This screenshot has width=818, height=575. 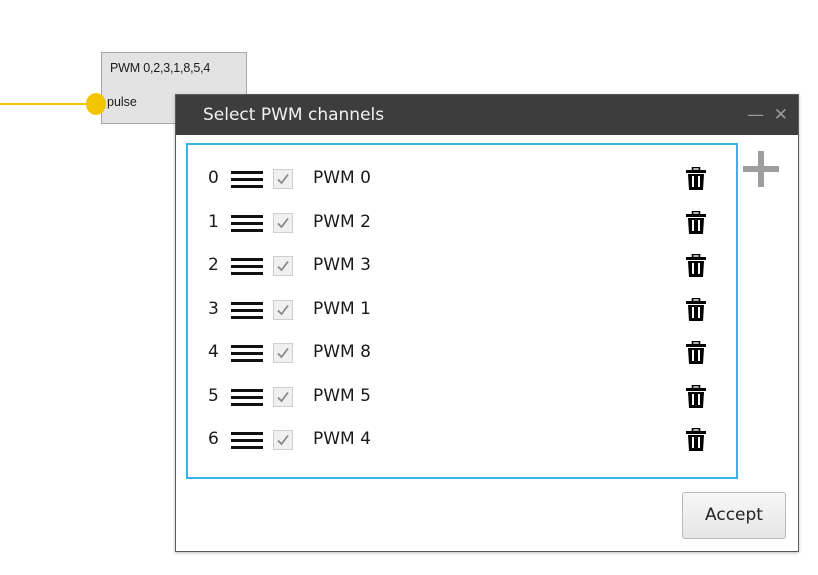 I want to click on channel-name: PWM 2, so click(x=342, y=221).